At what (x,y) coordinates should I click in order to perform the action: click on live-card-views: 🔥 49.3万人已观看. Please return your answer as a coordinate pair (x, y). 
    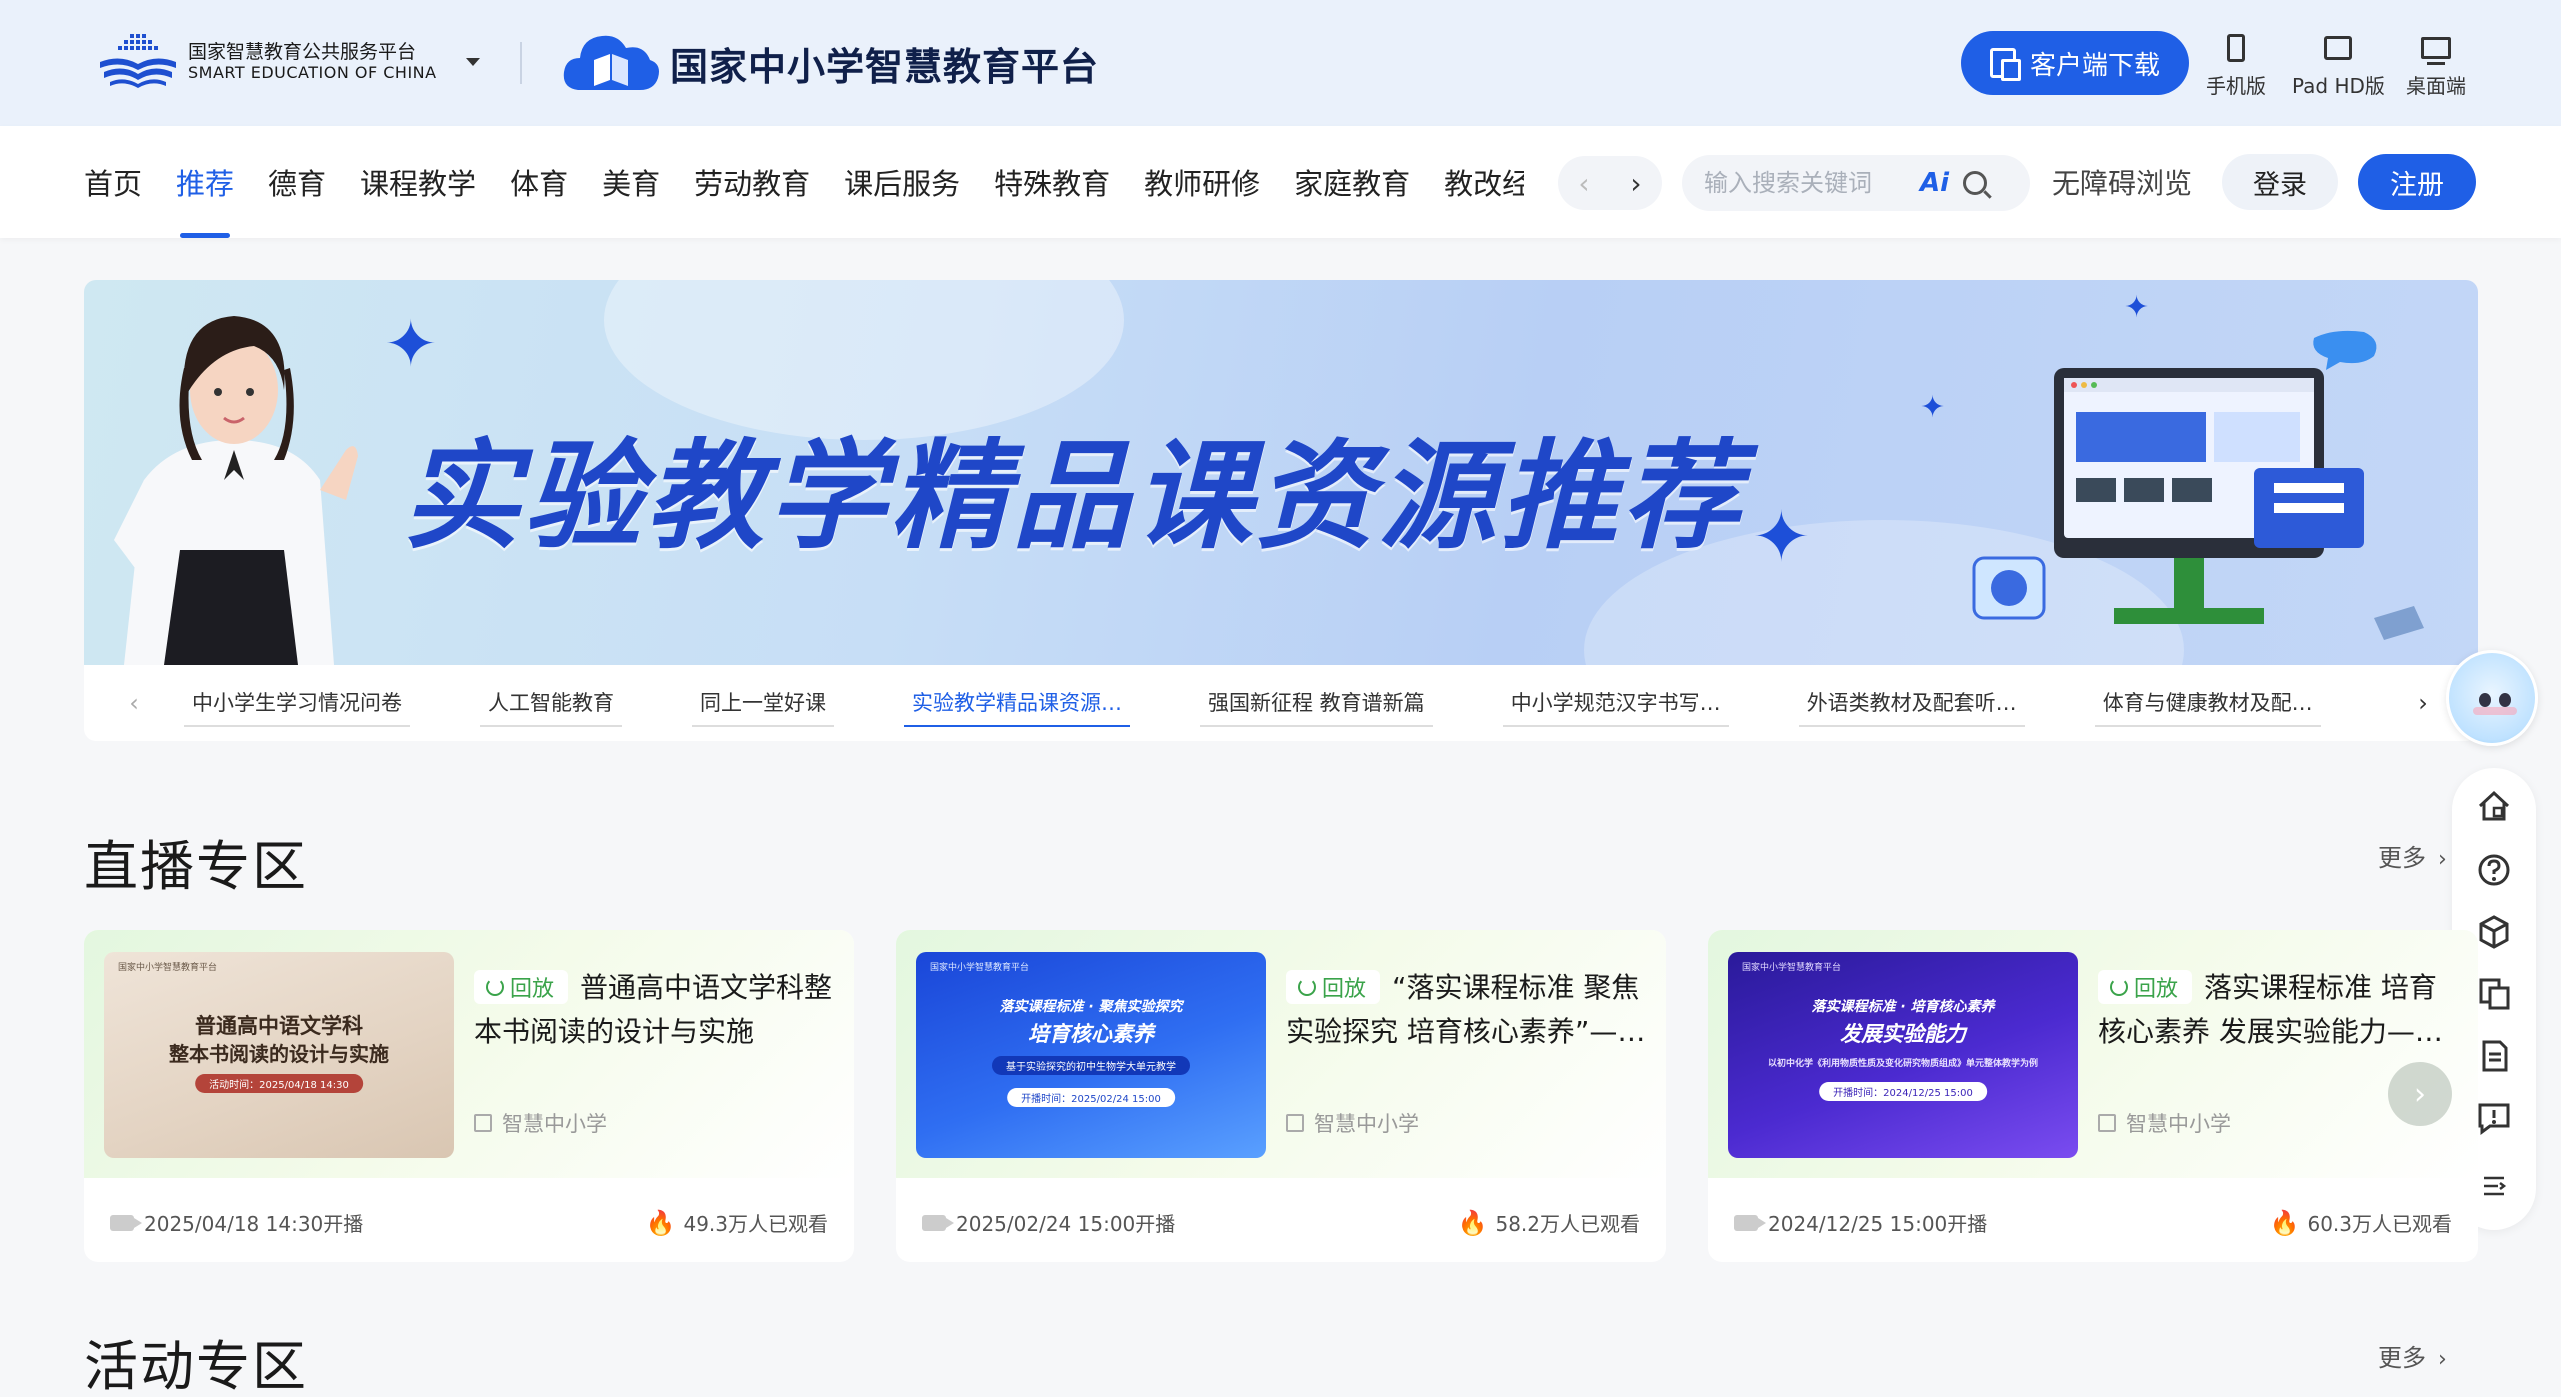
    Looking at the image, I should click on (737, 1222).